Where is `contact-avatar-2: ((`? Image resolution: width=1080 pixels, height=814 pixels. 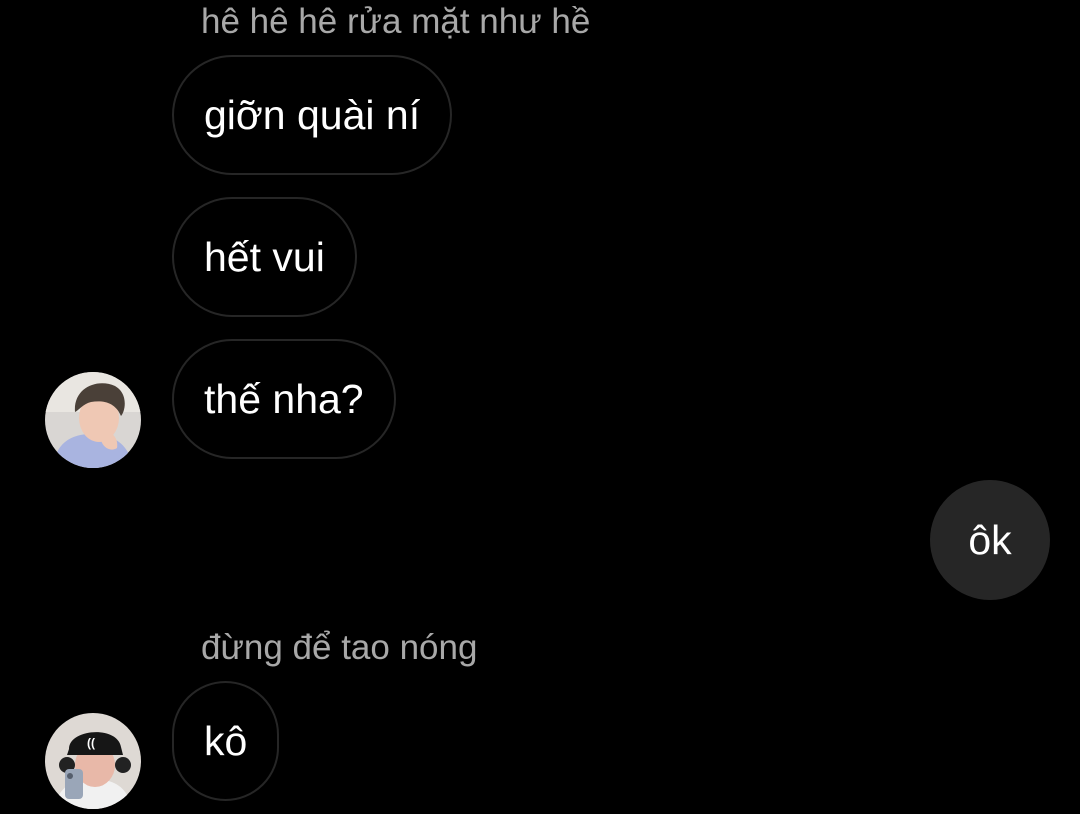
contact-avatar-2: (( is located at coordinates (93, 761).